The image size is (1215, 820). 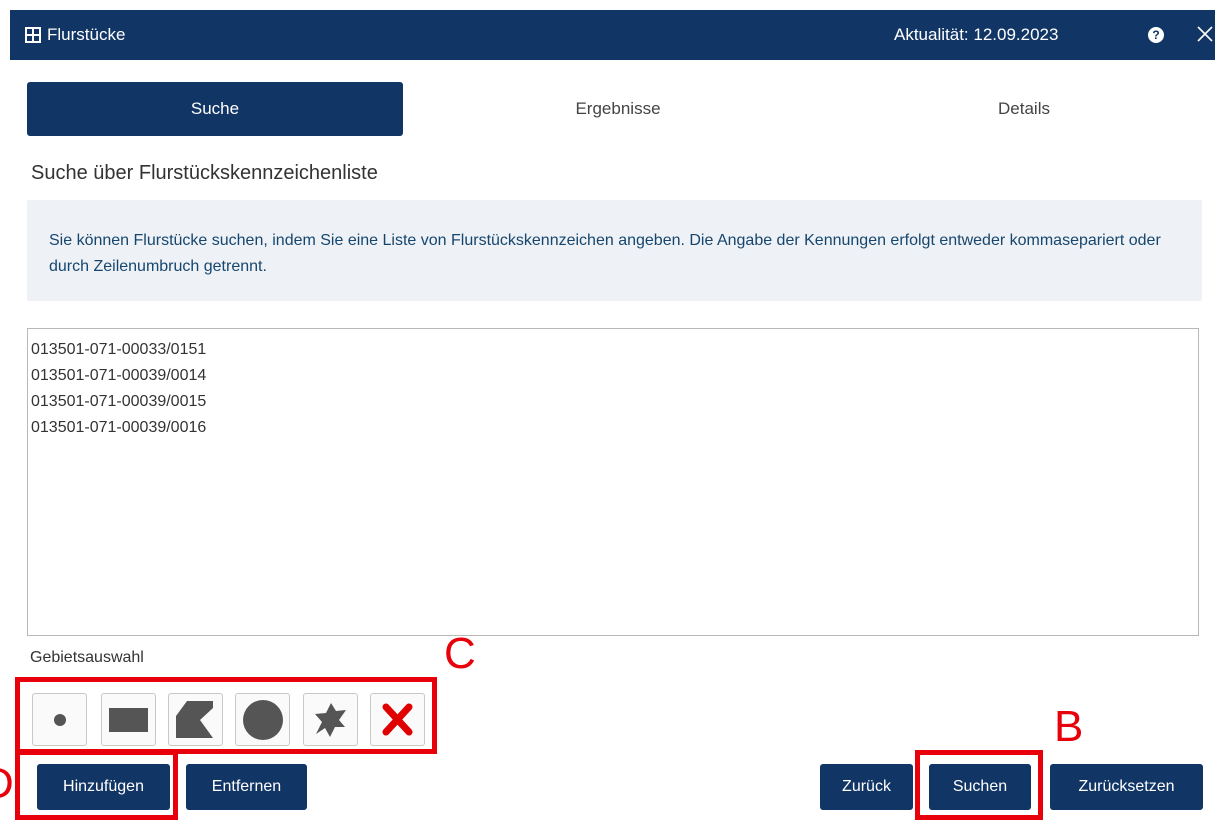 What do you see at coordinates (119, 427) in the screenshot?
I see `identifier-line: 013501-071-00039/0016` at bounding box center [119, 427].